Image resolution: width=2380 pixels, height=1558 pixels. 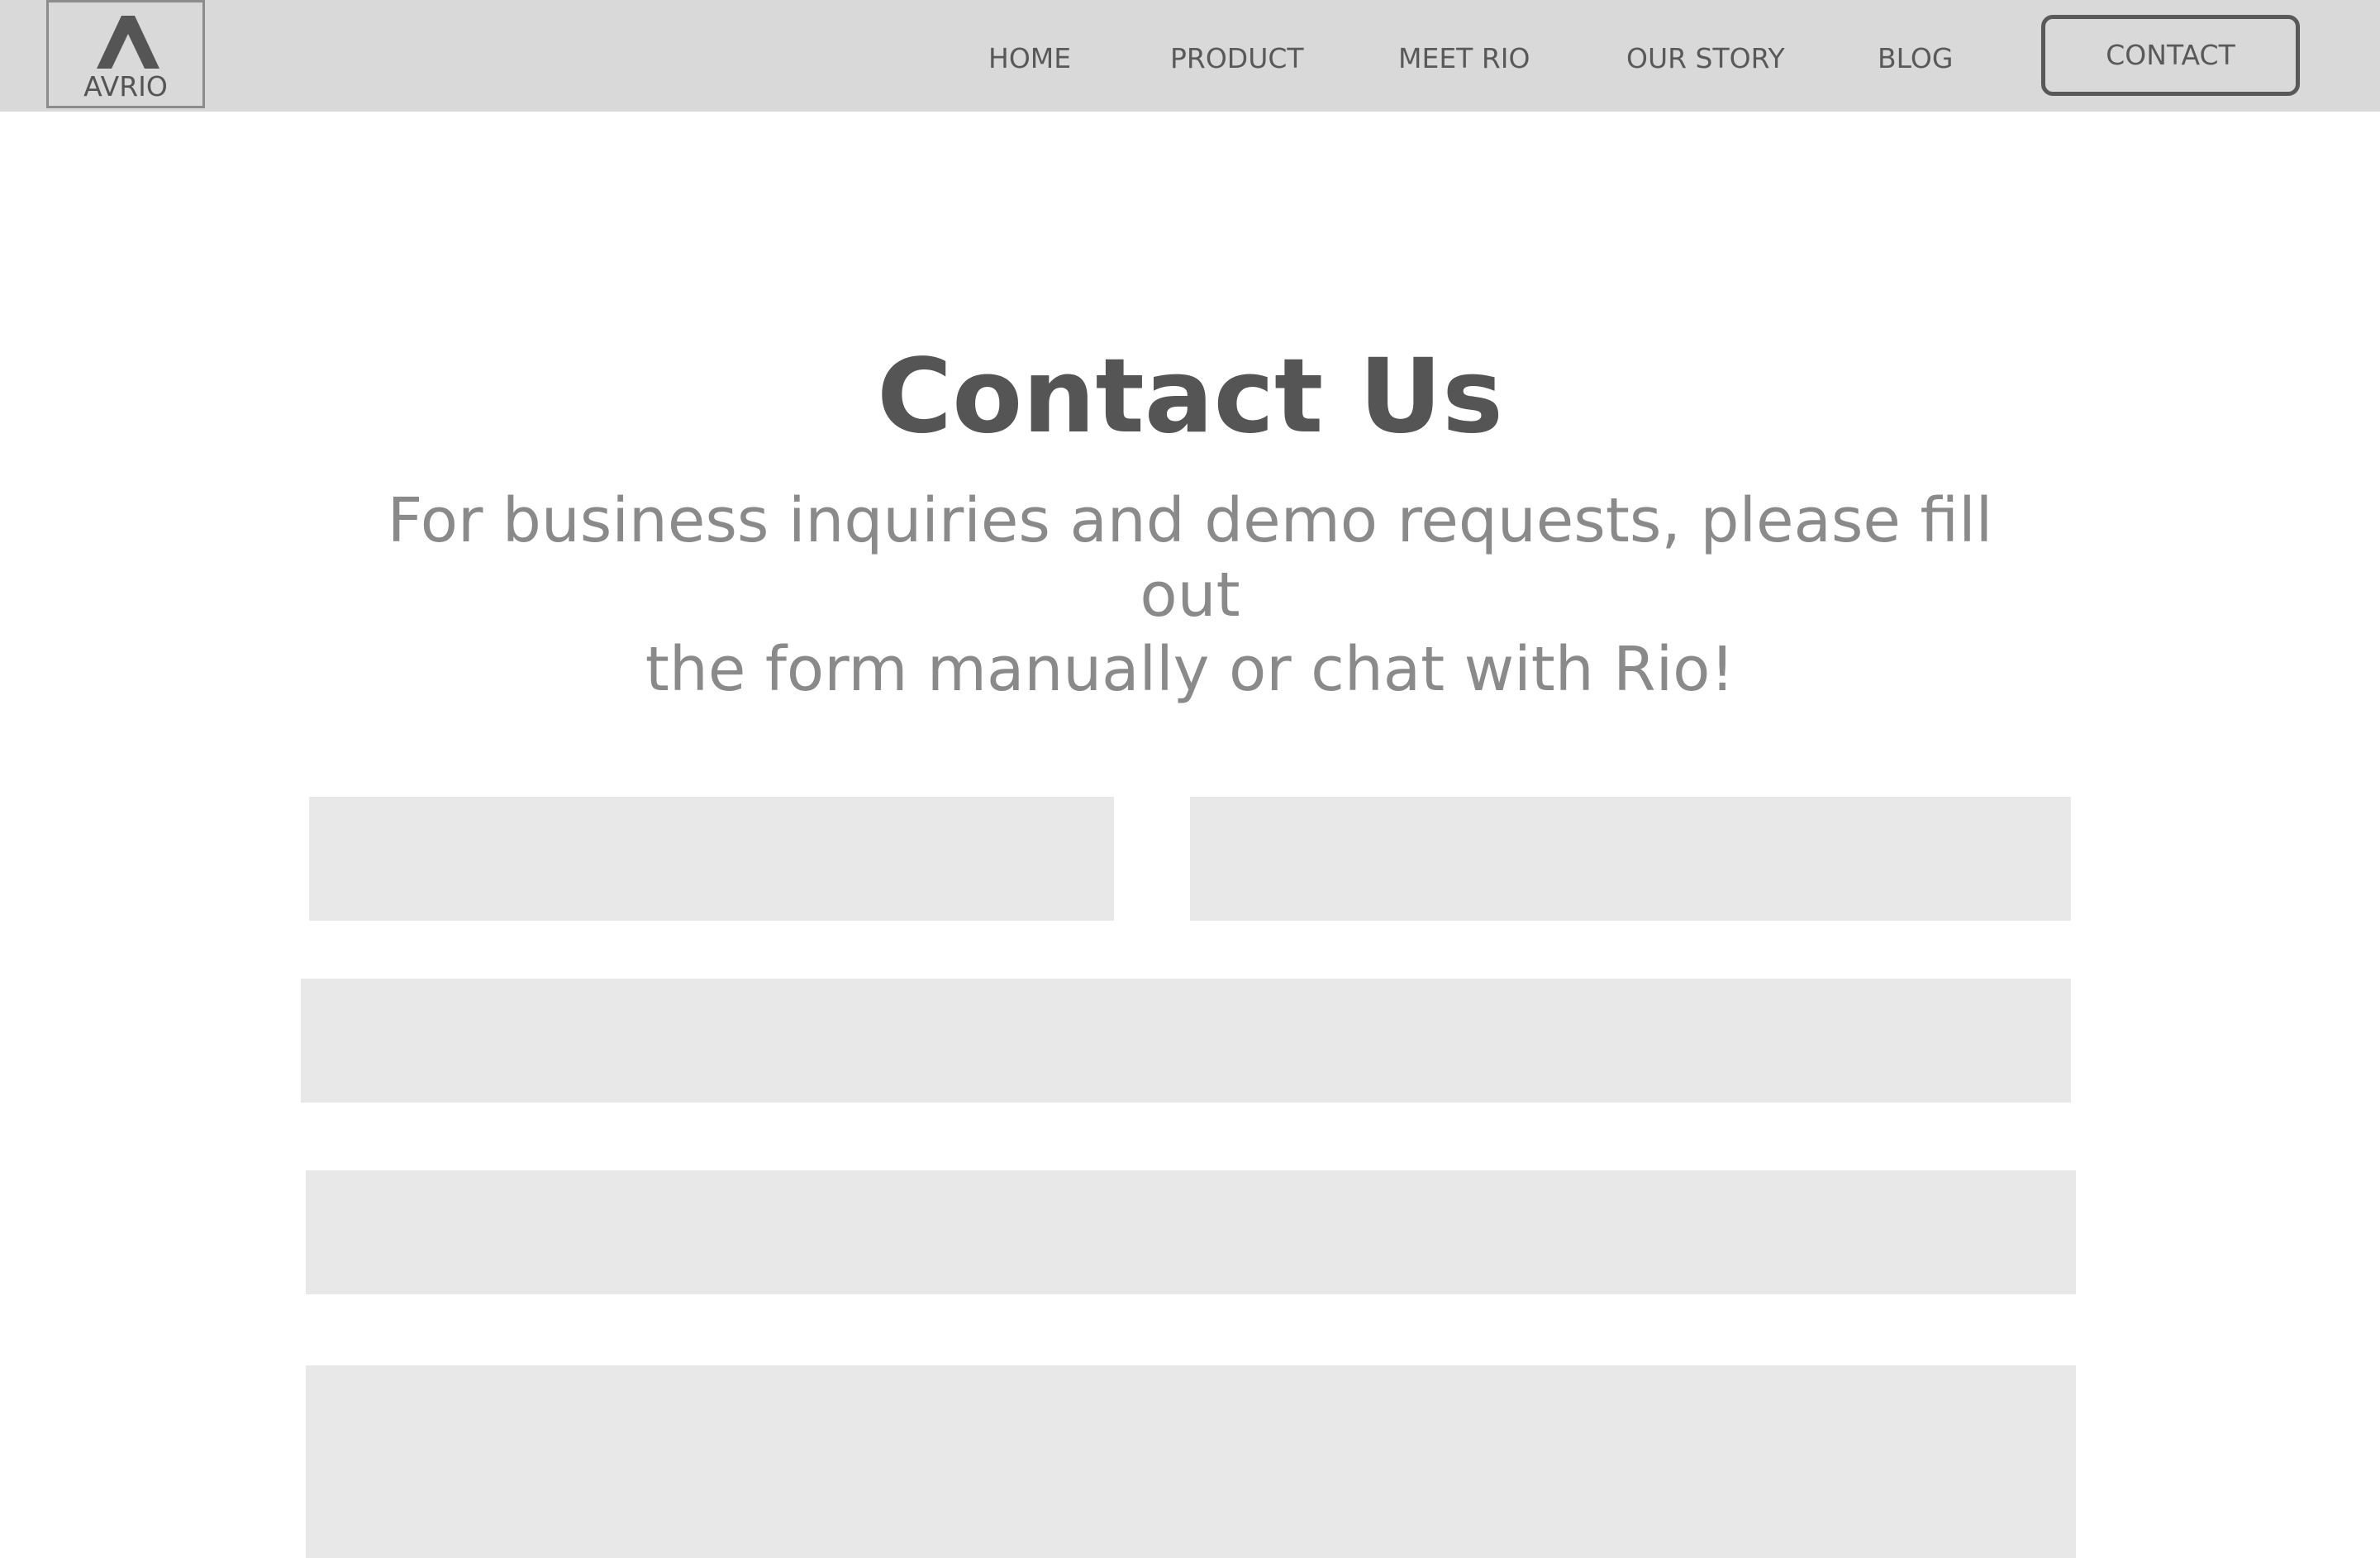 I want to click on avrio-logo: AVRIO, so click(x=125, y=54).